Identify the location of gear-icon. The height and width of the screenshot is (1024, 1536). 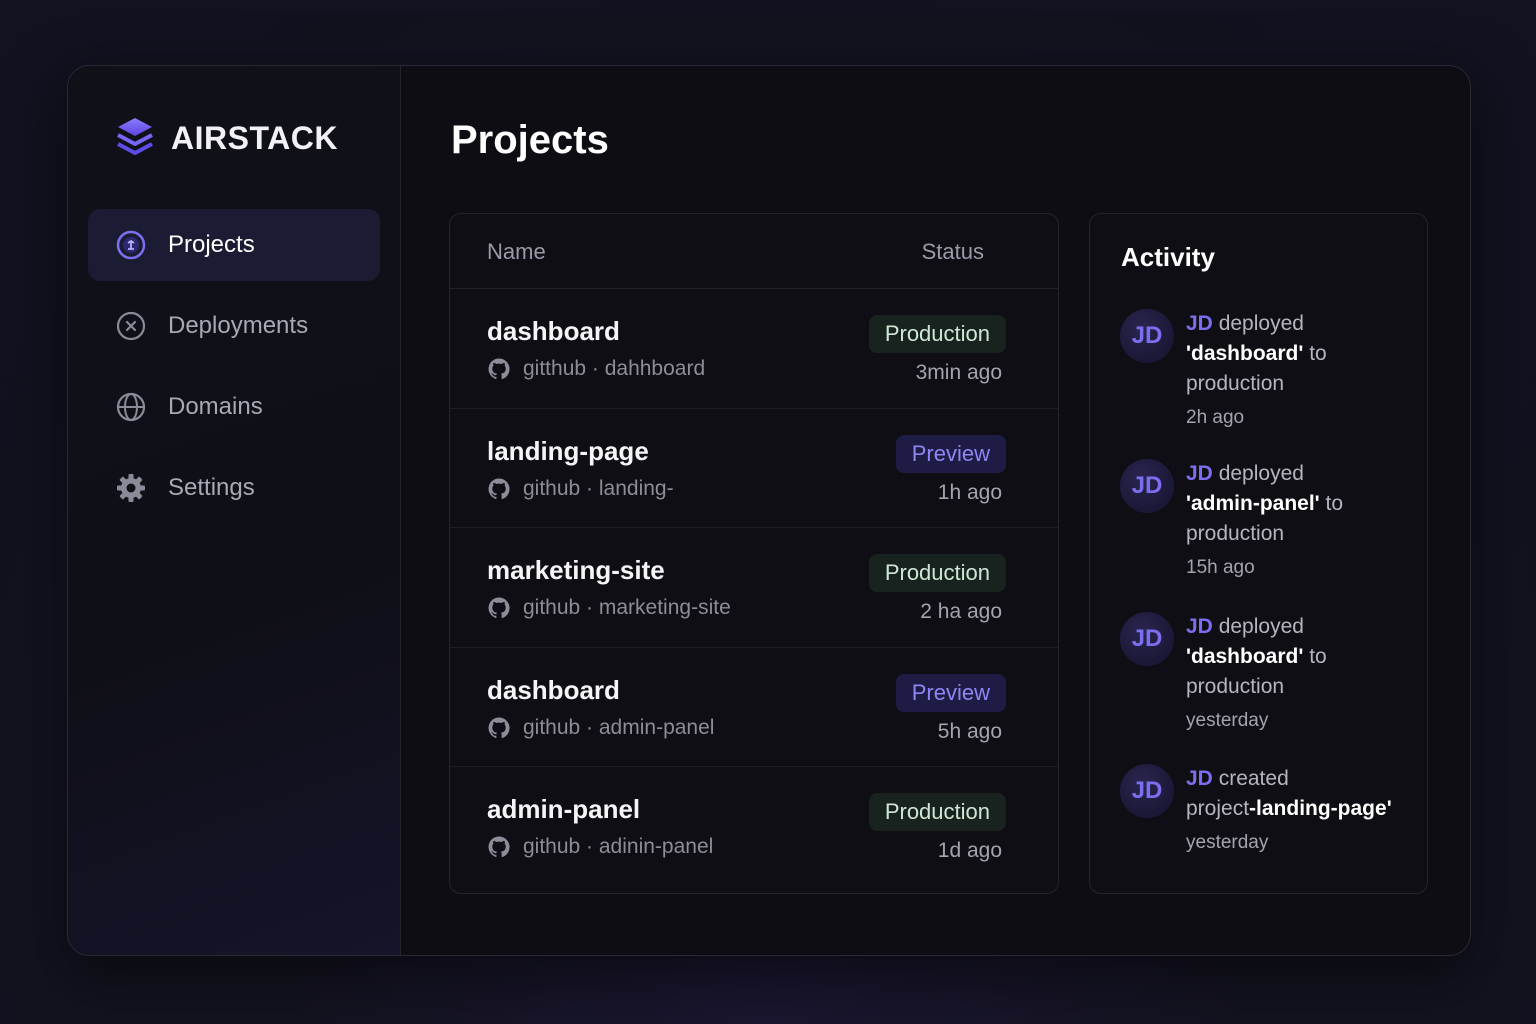
(131, 488).